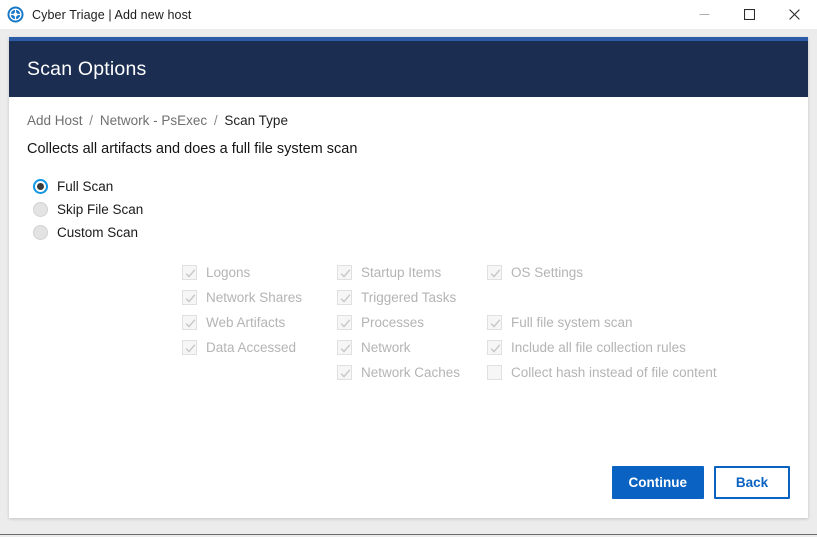  I want to click on checkbox-network, so click(344, 347).